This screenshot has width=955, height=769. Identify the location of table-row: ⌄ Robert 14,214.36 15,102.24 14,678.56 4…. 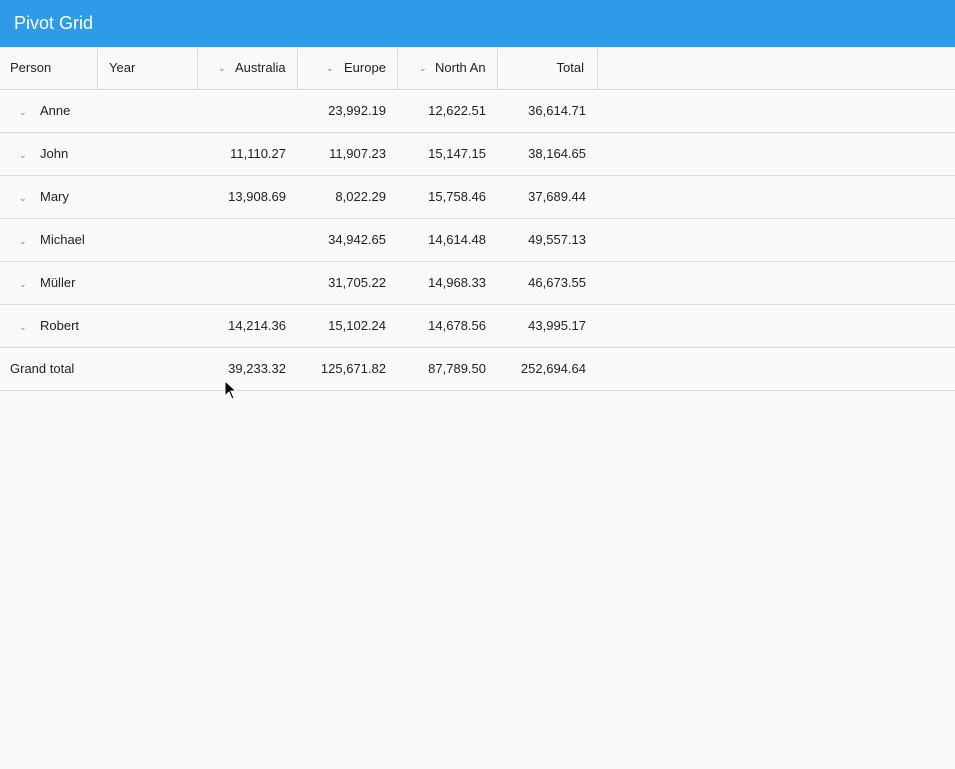
(477, 326).